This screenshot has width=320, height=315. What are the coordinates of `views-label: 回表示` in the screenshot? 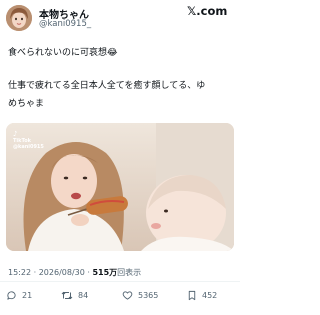 It's located at (129, 272).